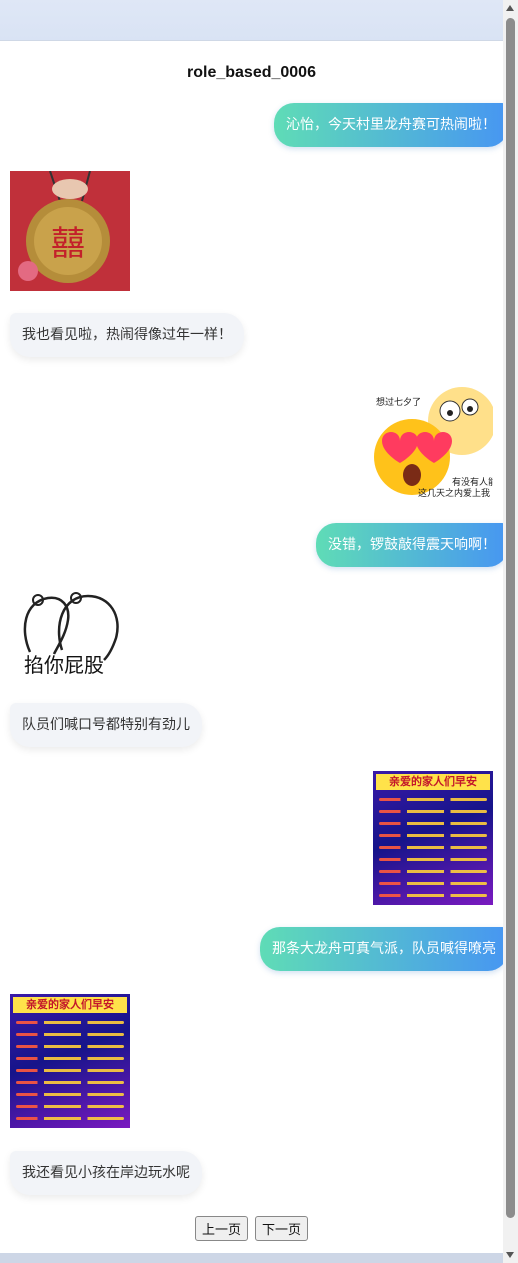  Describe the element at coordinates (251, 20) in the screenshot. I see `top-bar` at that location.